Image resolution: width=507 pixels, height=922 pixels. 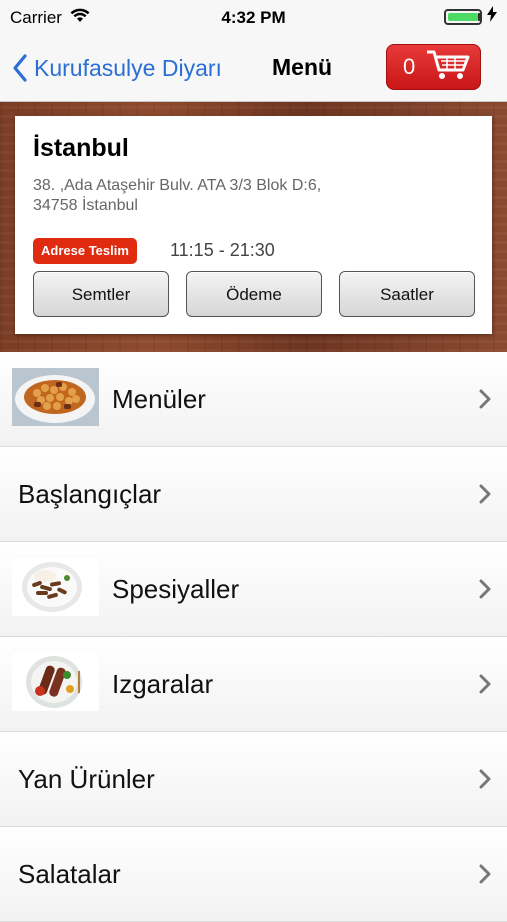 What do you see at coordinates (163, 684) in the screenshot?
I see `menu-item-label: Izgaralar` at bounding box center [163, 684].